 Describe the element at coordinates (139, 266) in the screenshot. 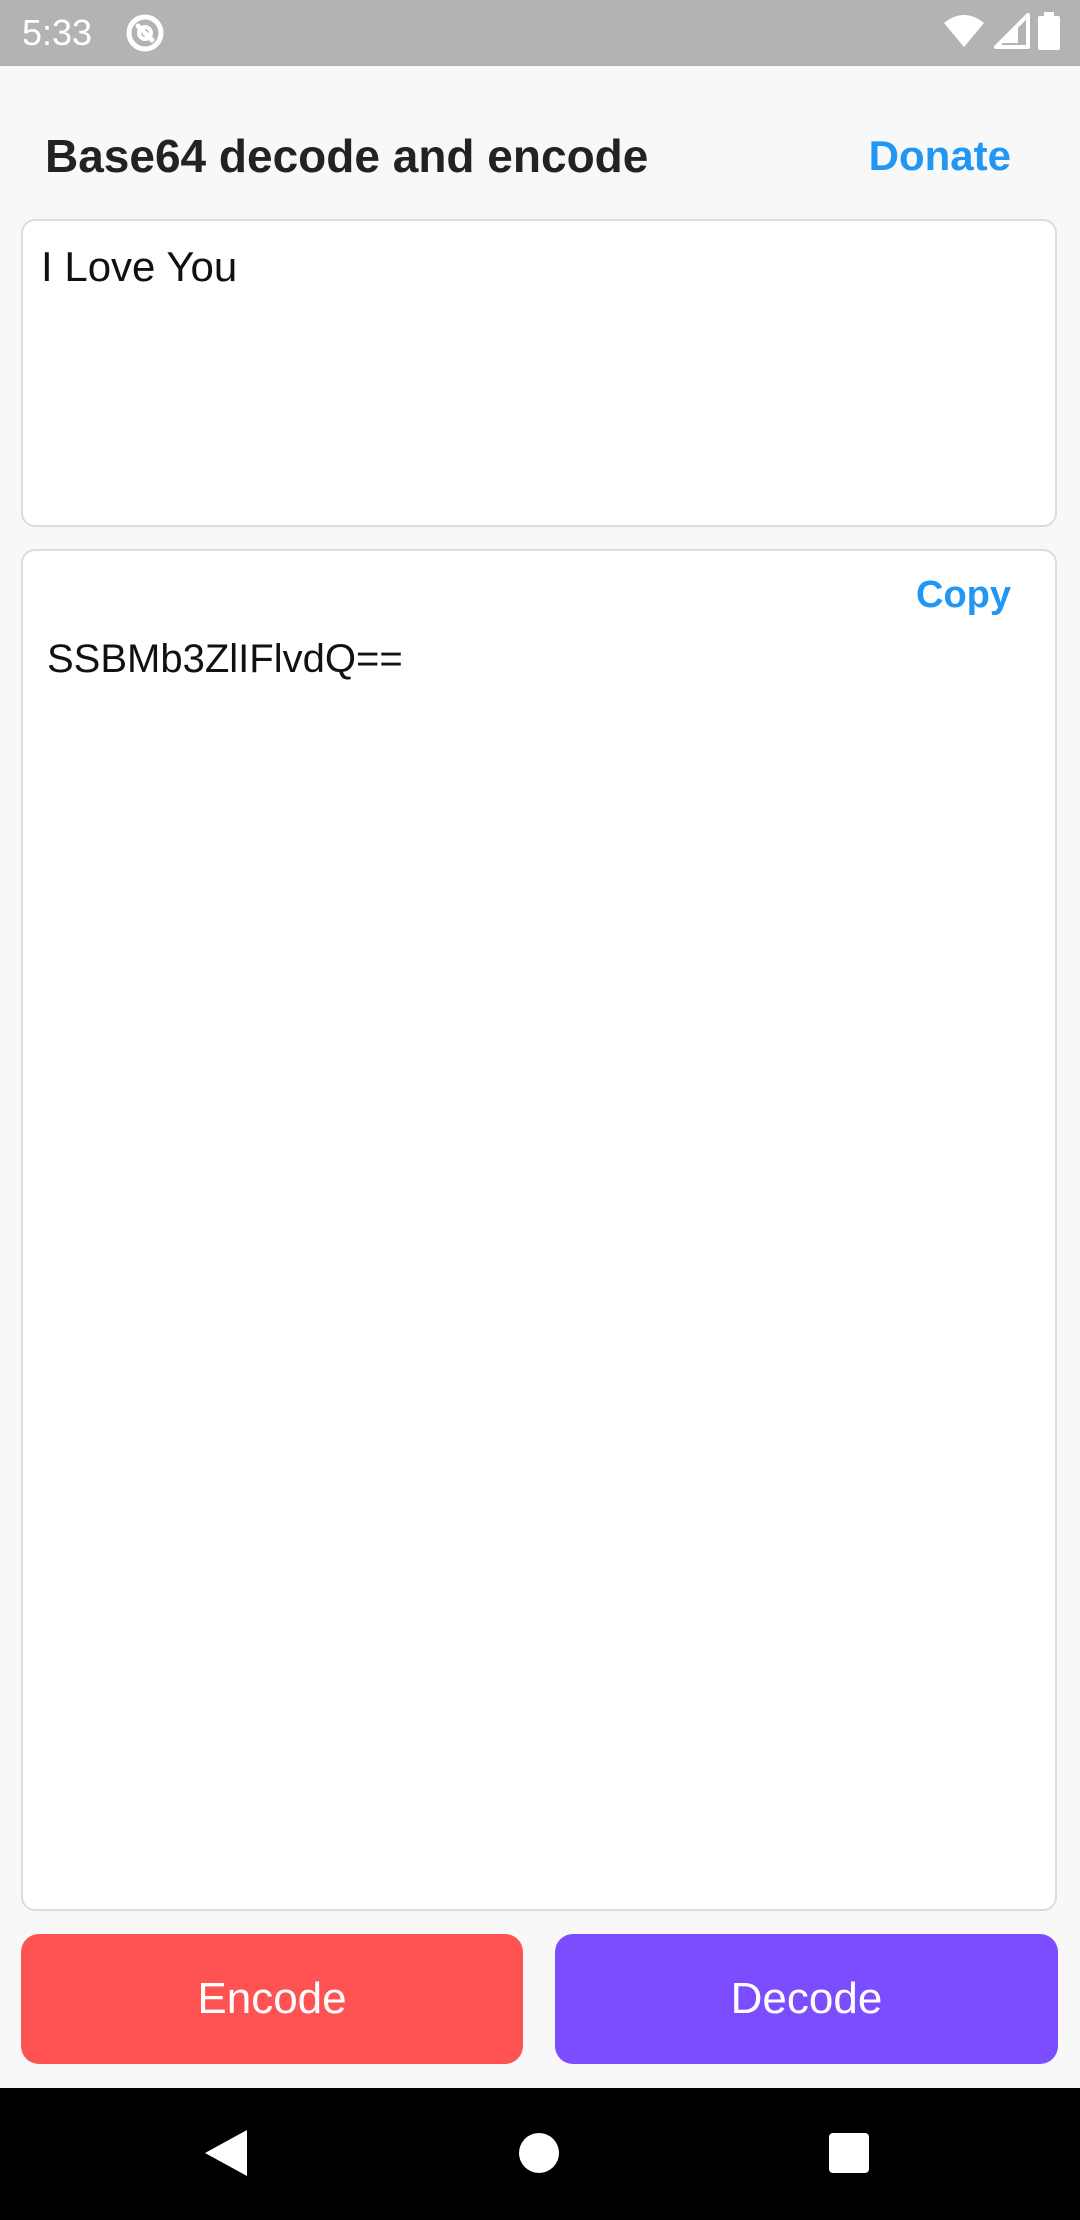

I see `input-text: I Love You` at that location.